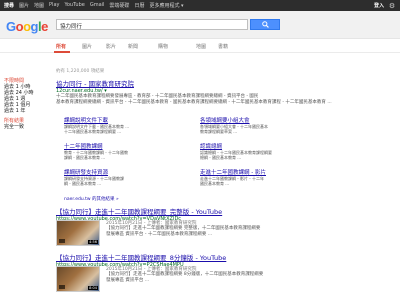  I want to click on tab-maps: 地圖, so click(201, 46).